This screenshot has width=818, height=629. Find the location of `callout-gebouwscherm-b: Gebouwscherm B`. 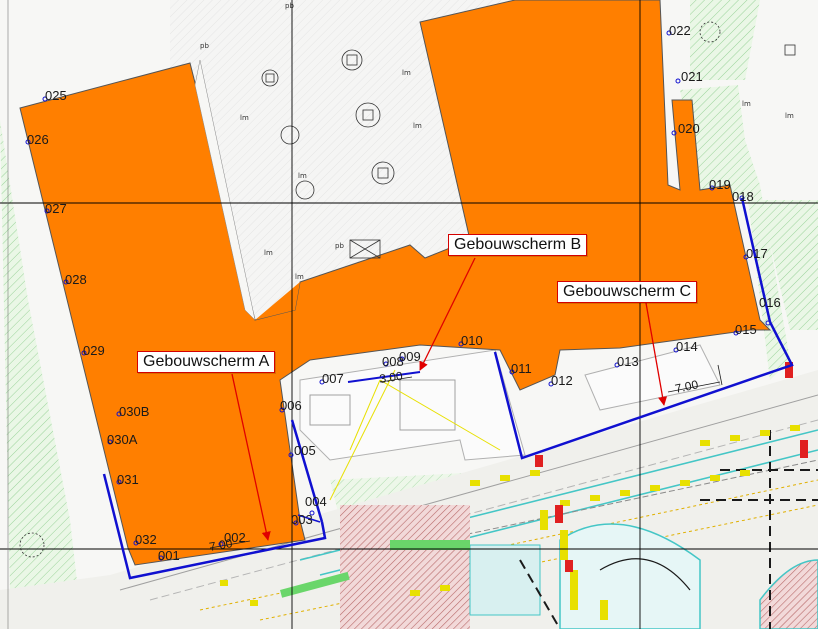

callout-gebouwscherm-b: Gebouwscherm B is located at coordinates (518, 245).